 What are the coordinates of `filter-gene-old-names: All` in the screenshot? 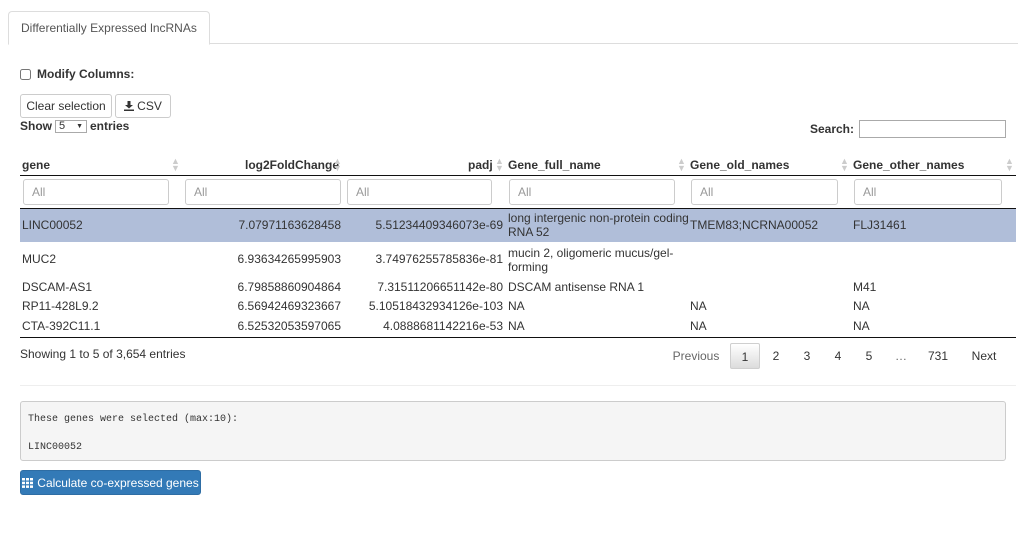 It's located at (764, 192).